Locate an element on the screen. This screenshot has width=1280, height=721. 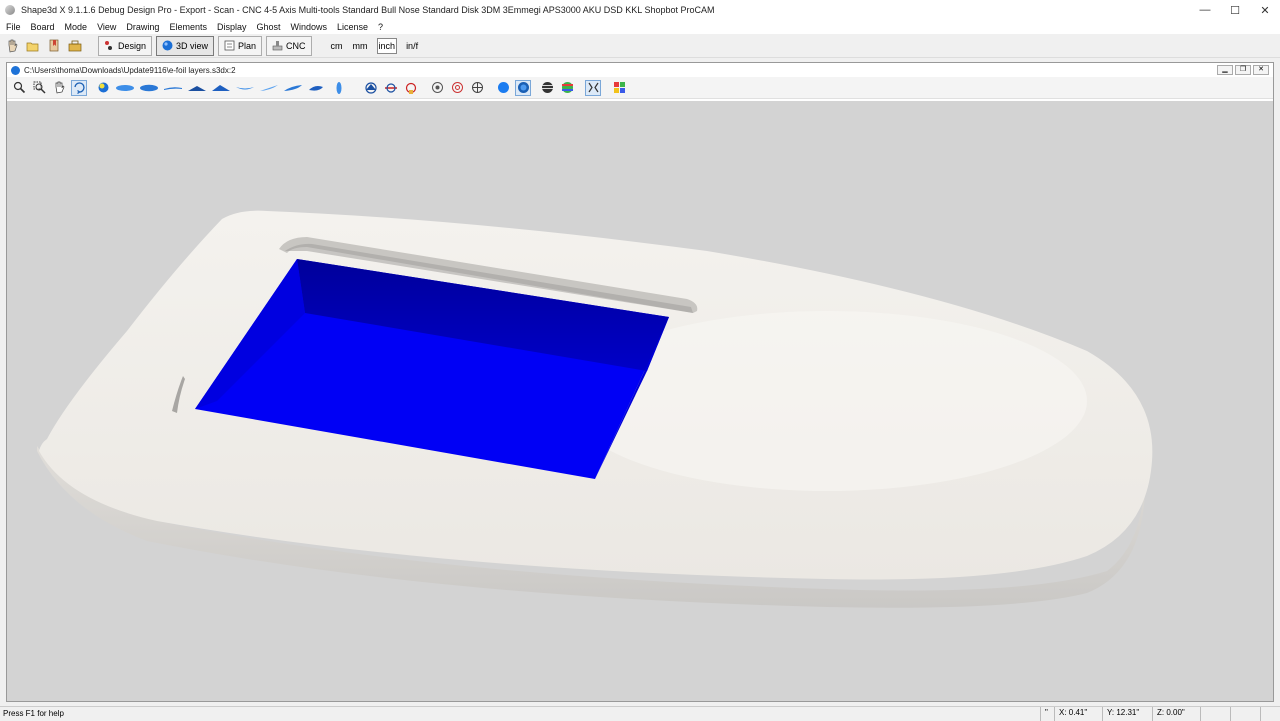
menu-board: Board is located at coordinates (43, 27).